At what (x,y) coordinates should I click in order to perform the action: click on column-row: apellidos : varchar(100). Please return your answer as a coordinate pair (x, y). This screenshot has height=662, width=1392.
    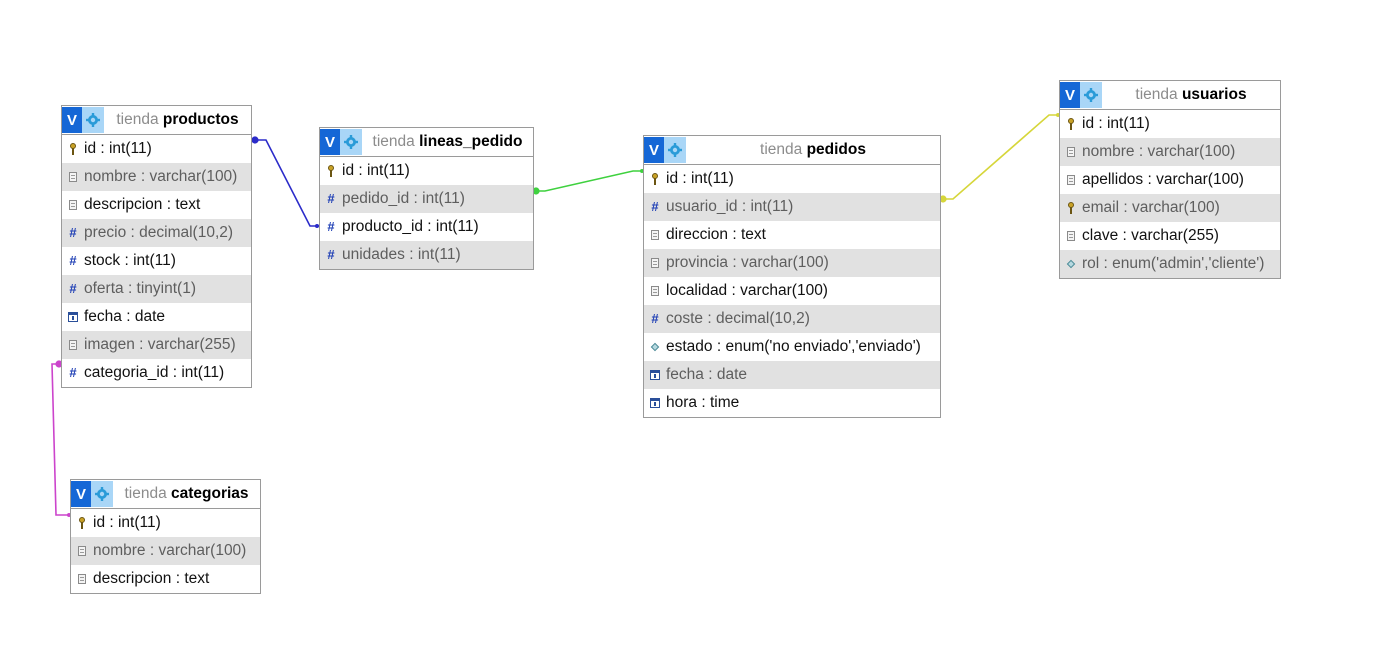
    Looking at the image, I should click on (1170, 180).